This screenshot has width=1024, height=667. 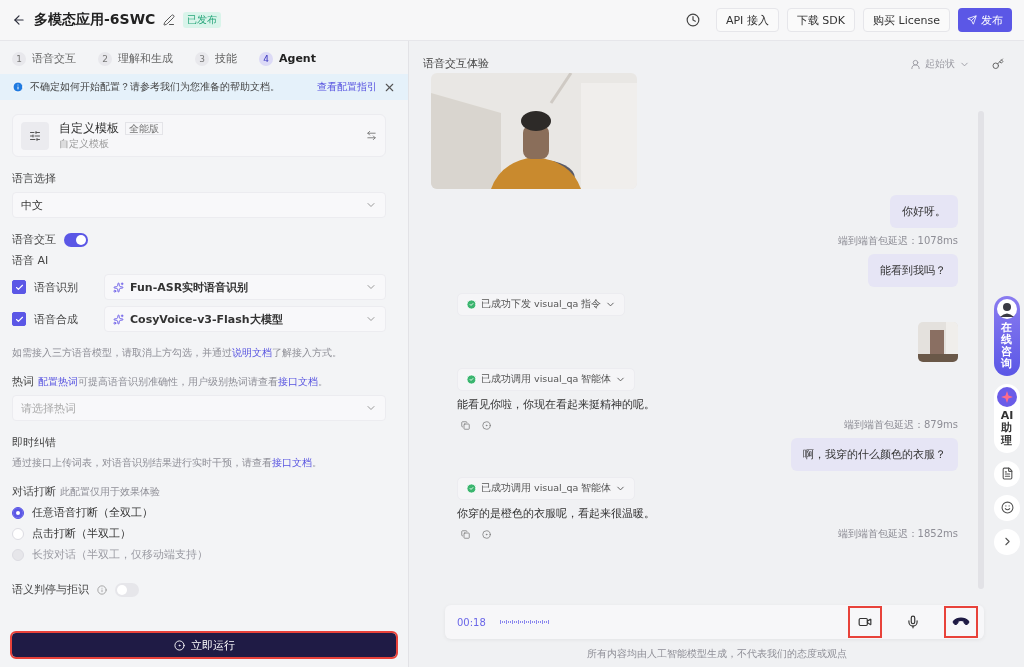 What do you see at coordinates (169, 20) in the screenshot?
I see `edit-icon` at bounding box center [169, 20].